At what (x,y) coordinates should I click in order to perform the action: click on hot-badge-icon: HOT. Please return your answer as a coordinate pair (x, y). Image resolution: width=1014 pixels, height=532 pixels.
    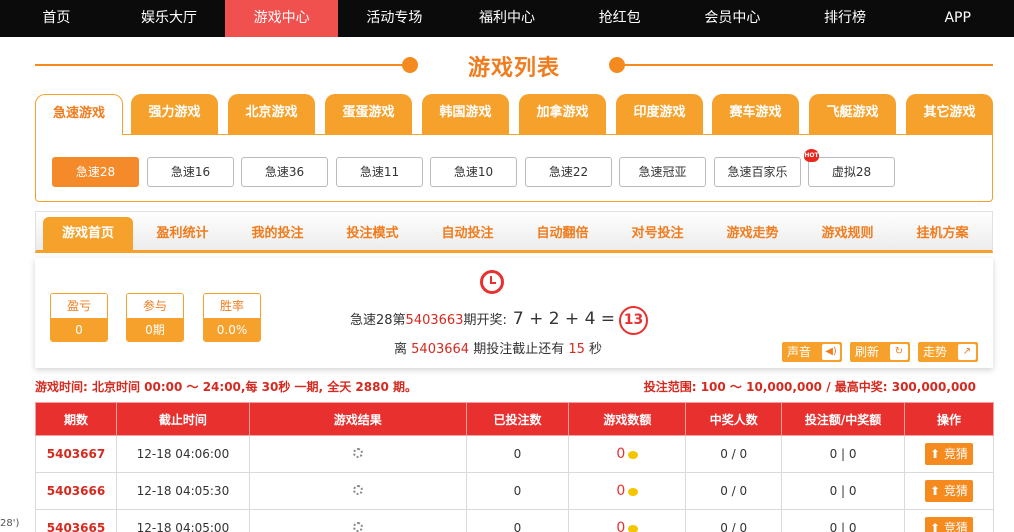
    Looking at the image, I should click on (811, 155).